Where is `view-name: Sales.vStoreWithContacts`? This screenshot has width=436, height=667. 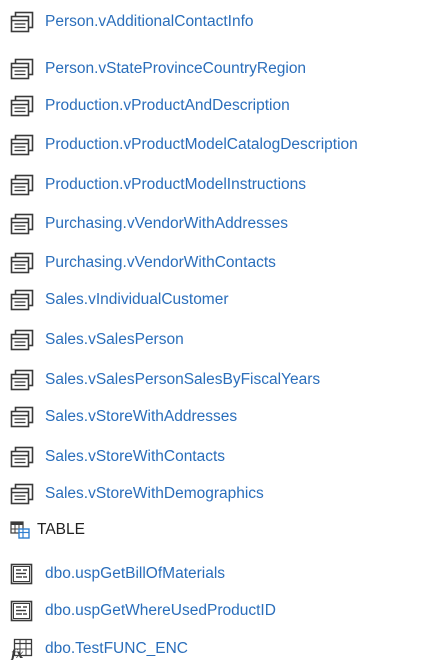 view-name: Sales.vStoreWithContacts is located at coordinates (135, 457).